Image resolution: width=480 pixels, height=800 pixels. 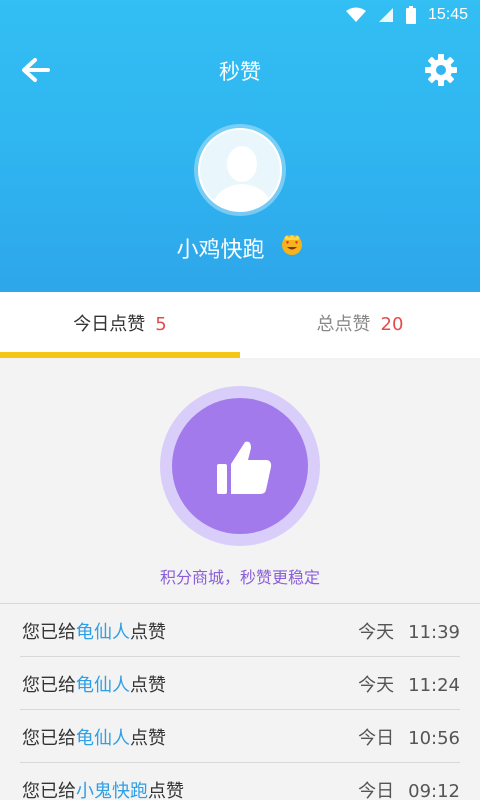 What do you see at coordinates (434, 738) in the screenshot?
I see `log-clock: 10:56` at bounding box center [434, 738].